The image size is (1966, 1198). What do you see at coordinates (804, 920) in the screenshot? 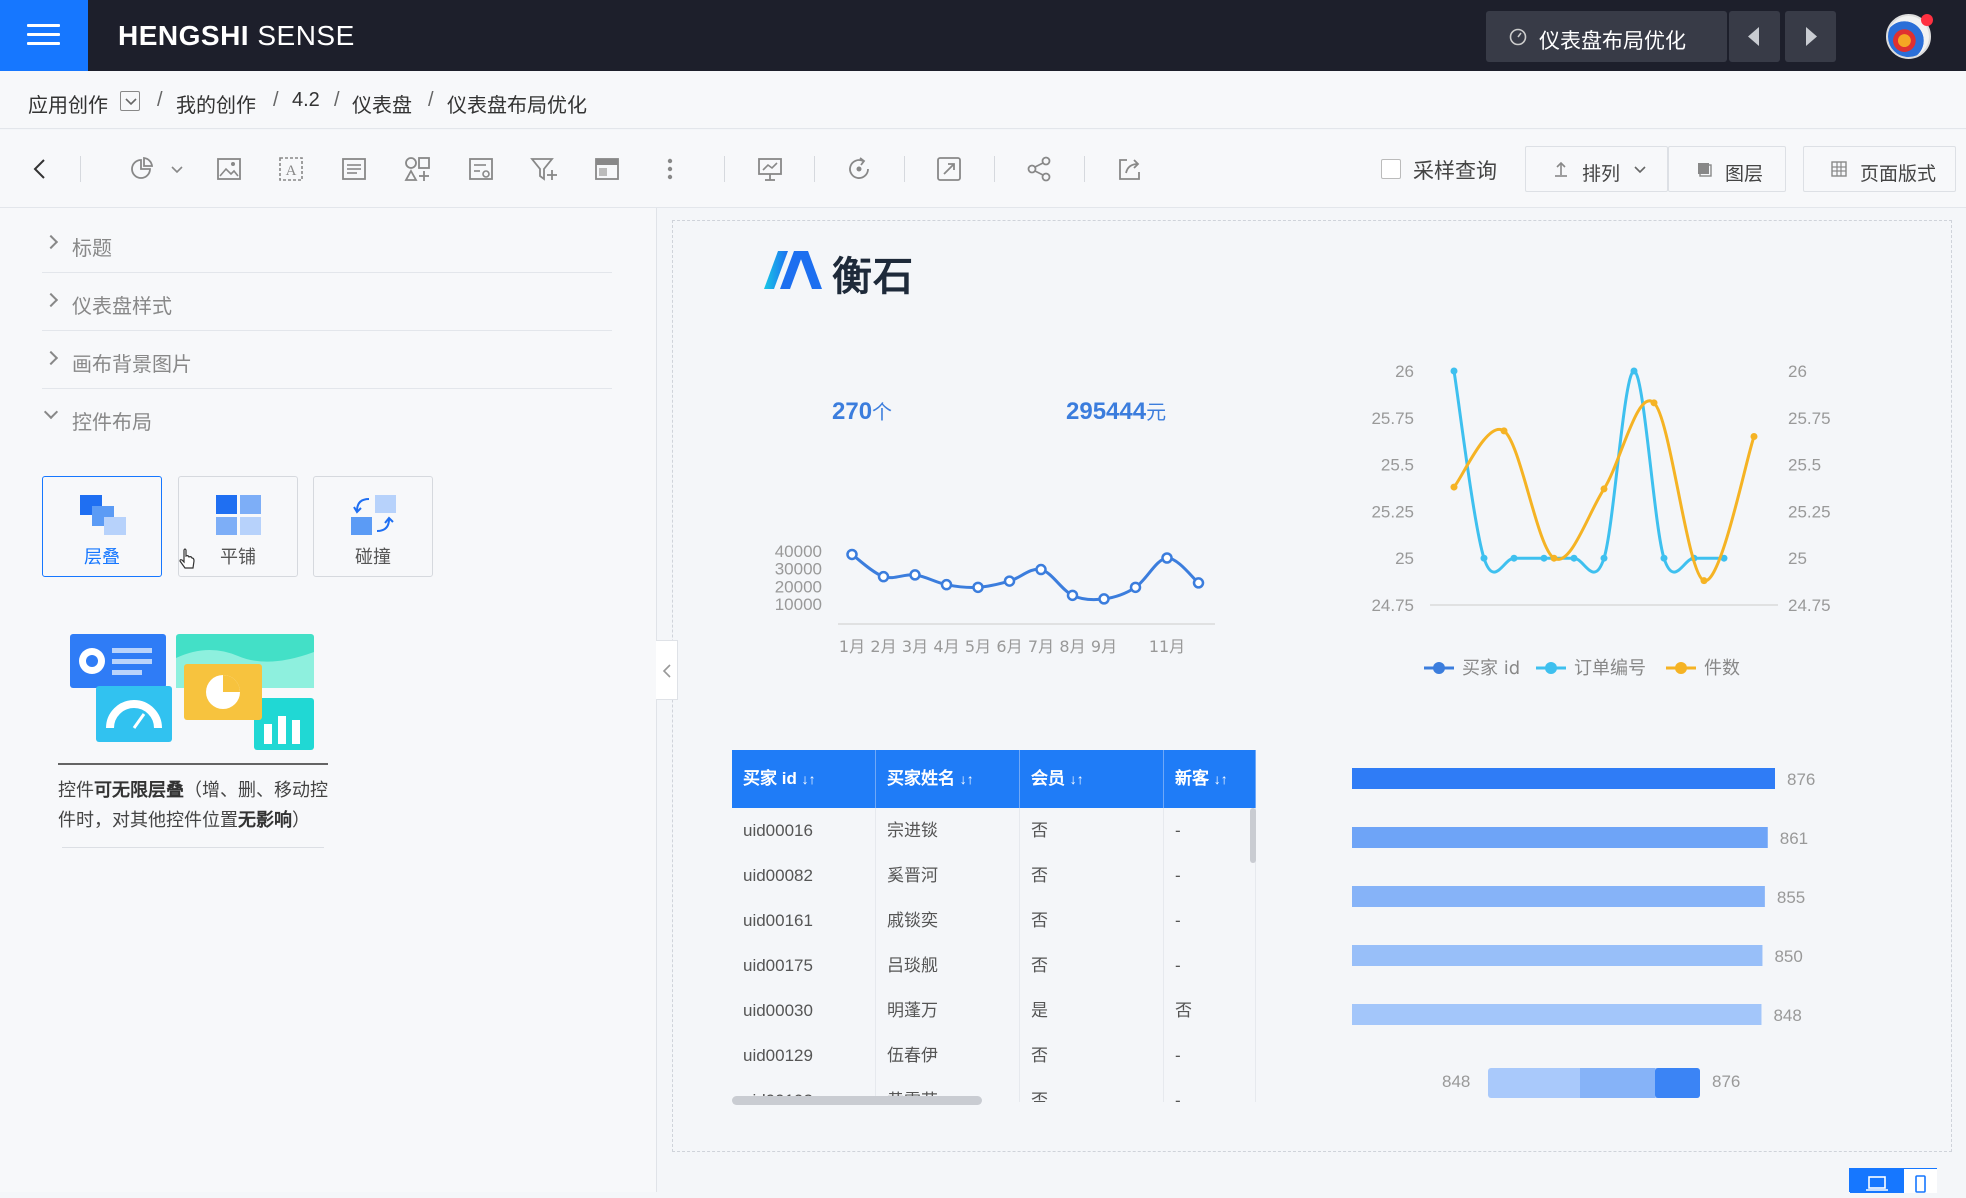
I see `table-cell: uid00161` at bounding box center [804, 920].